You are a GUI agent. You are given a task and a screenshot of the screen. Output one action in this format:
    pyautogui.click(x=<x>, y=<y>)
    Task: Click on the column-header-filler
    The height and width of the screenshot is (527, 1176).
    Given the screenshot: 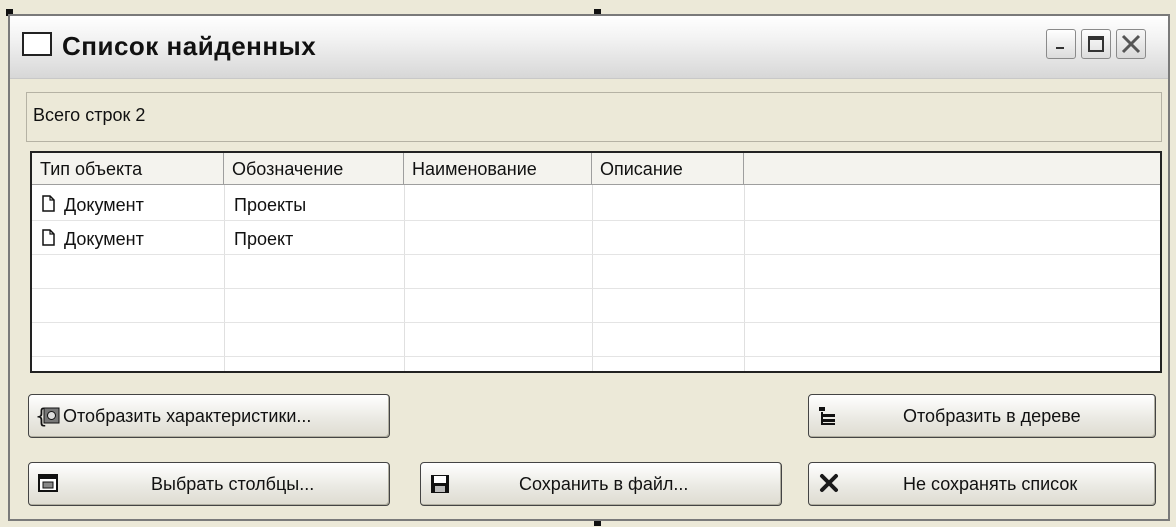 What is the action you would take?
    pyautogui.click(x=952, y=169)
    